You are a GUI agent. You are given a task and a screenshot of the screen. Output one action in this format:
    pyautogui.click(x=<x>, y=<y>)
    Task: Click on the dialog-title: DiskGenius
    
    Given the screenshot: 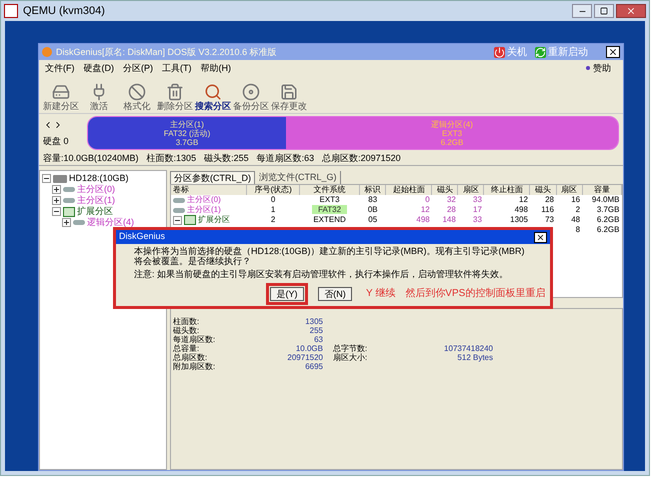 What is the action you would take?
    pyautogui.click(x=142, y=237)
    